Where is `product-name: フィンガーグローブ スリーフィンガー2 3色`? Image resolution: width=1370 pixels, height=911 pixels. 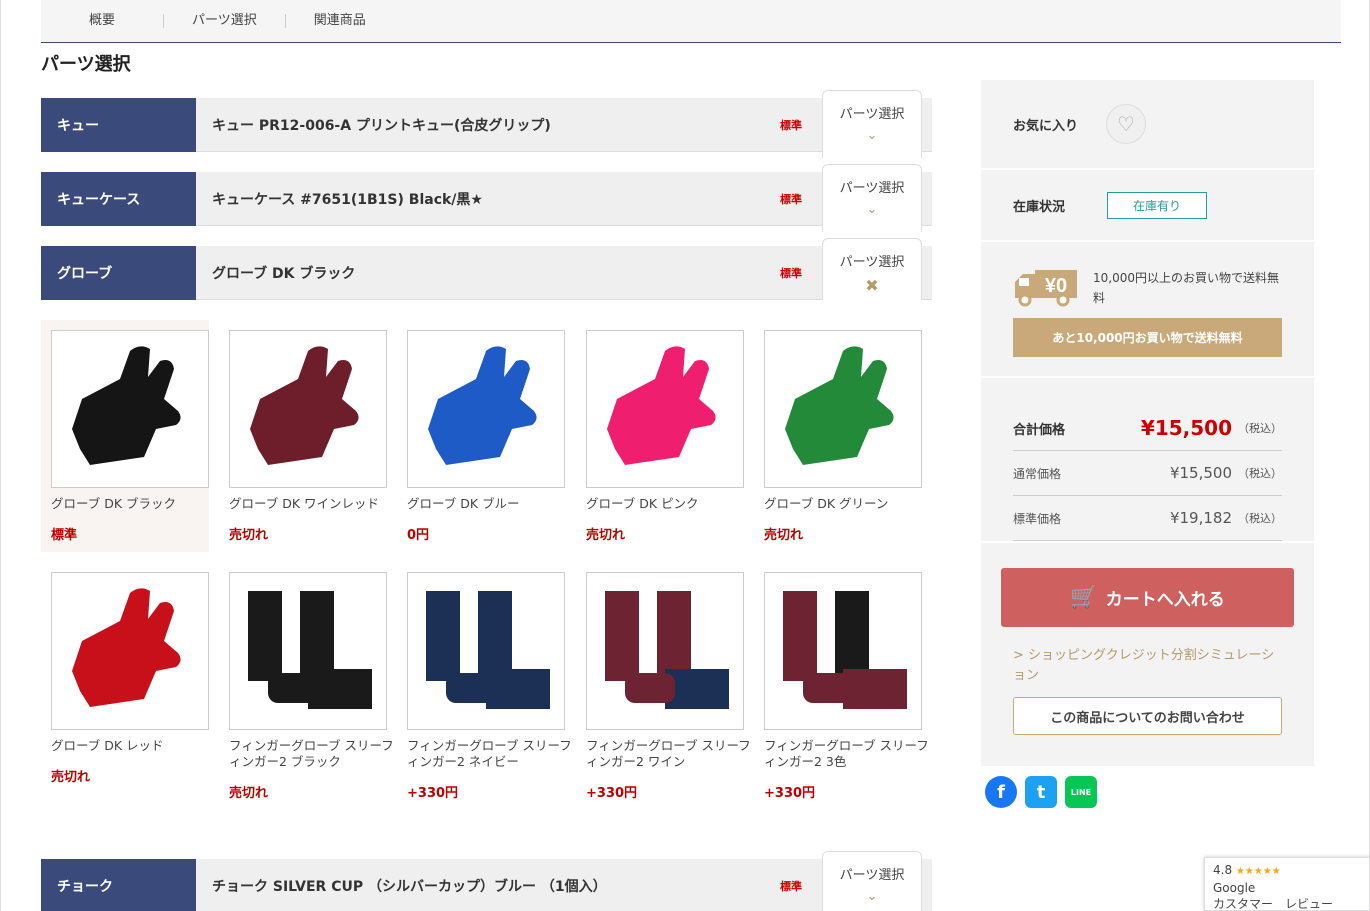 product-name: フィンガーグローブ スリーフィンガー2 3色 is located at coordinates (846, 753).